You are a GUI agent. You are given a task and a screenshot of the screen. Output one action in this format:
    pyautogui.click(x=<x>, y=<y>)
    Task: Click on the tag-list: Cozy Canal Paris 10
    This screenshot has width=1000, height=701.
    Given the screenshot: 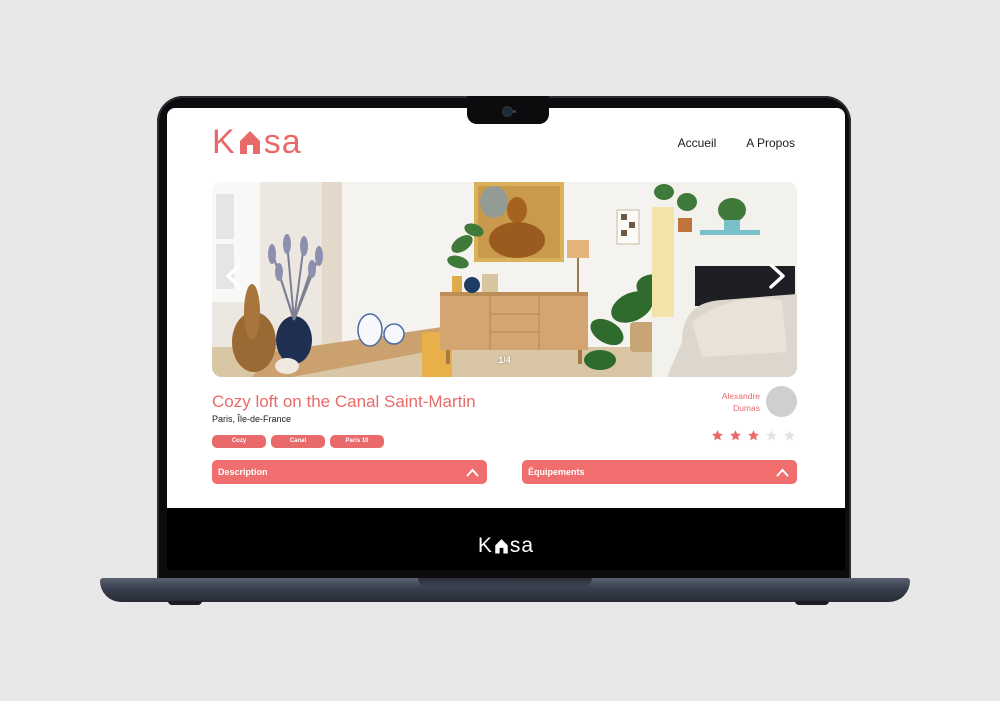 What is the action you would take?
    pyautogui.click(x=298, y=441)
    